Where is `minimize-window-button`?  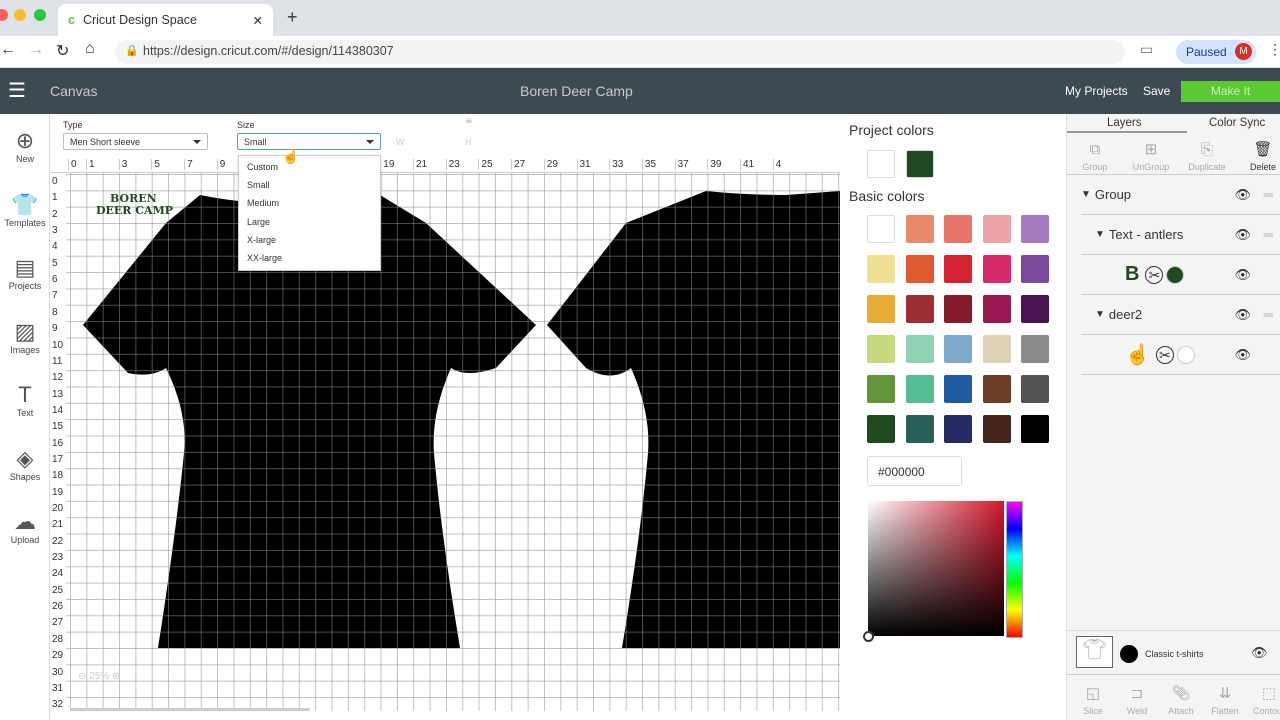 minimize-window-button is located at coordinates (20, 15).